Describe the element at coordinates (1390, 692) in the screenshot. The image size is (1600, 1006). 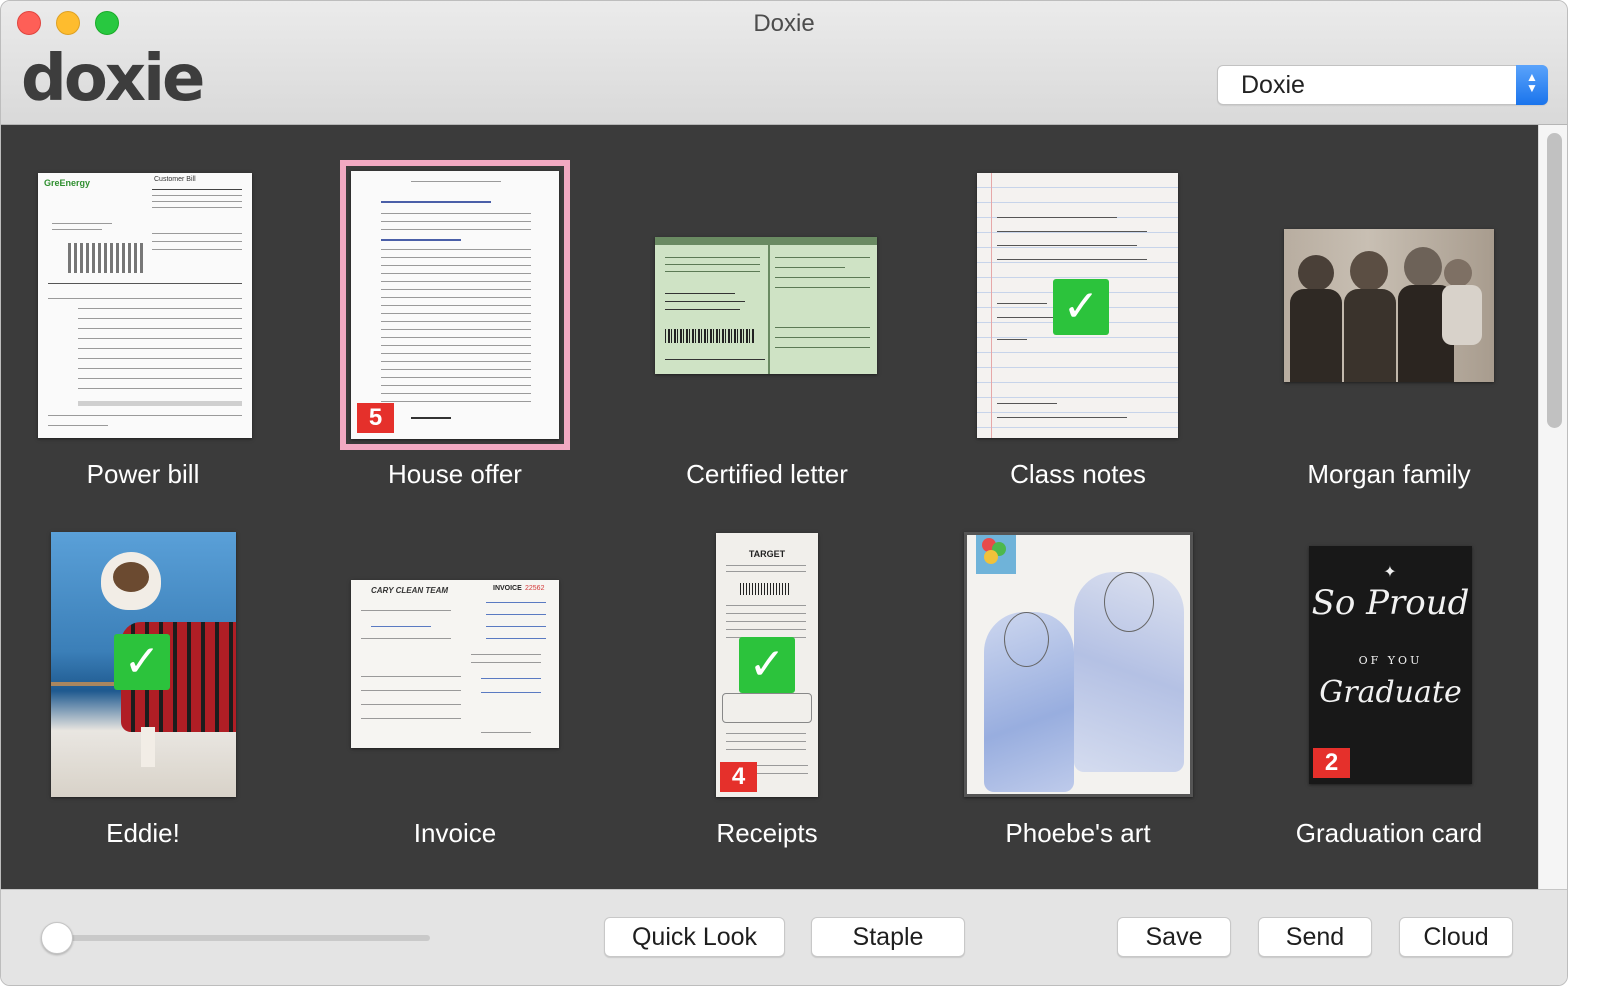
I see `grad-card-line3: Graduate` at that location.